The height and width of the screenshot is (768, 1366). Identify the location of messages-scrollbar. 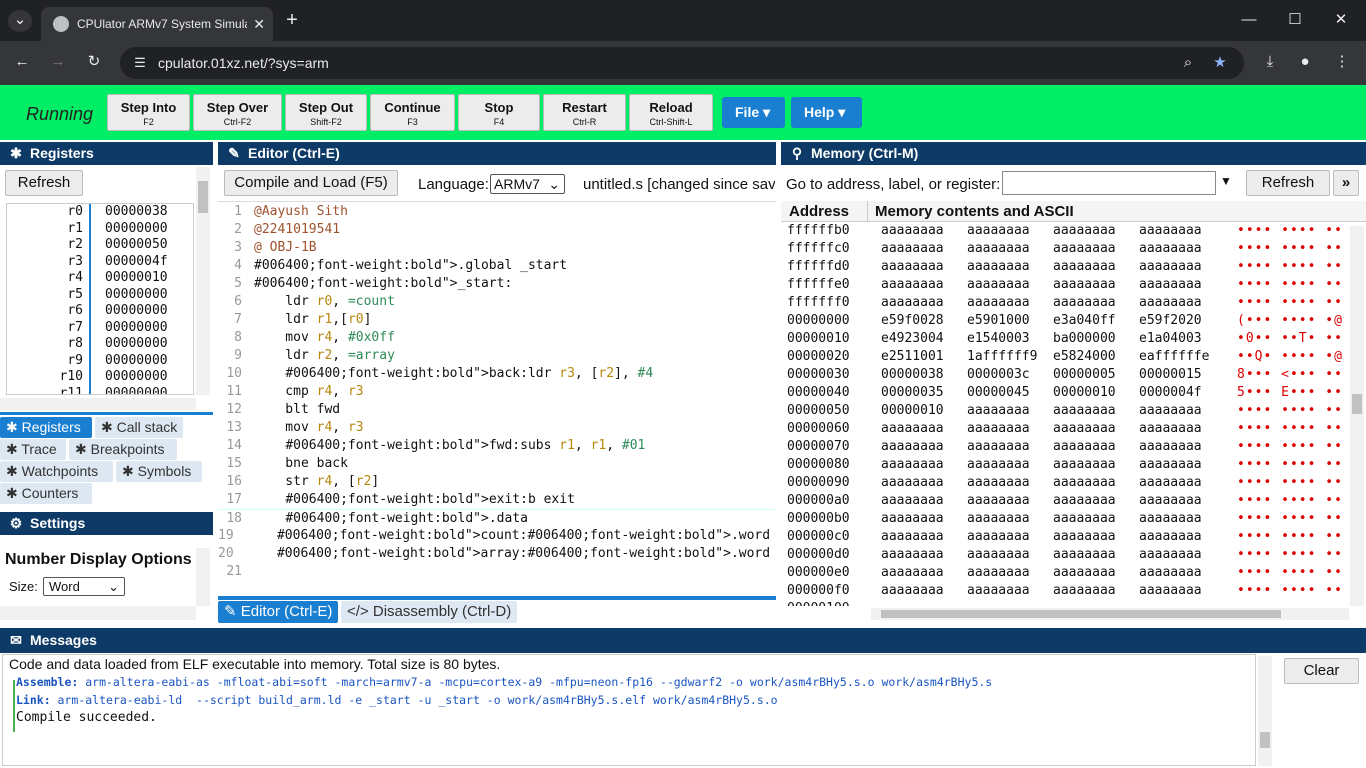
(1265, 711).